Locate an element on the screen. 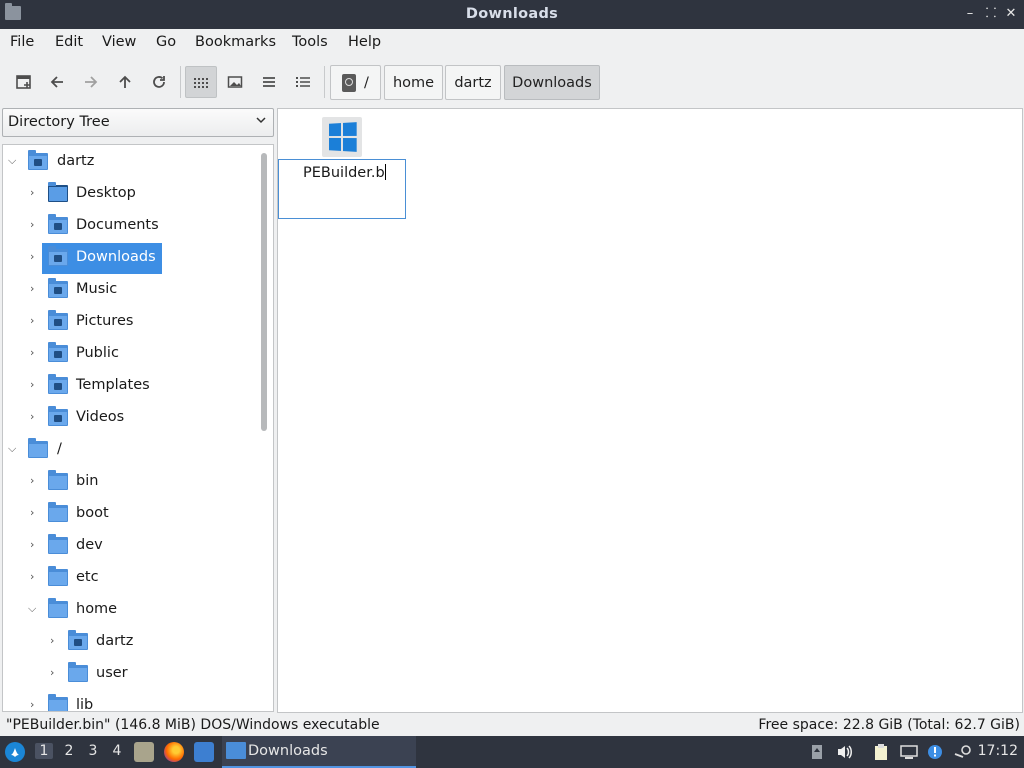  side-pane-mode-label: Directory Tree is located at coordinates (59, 122).